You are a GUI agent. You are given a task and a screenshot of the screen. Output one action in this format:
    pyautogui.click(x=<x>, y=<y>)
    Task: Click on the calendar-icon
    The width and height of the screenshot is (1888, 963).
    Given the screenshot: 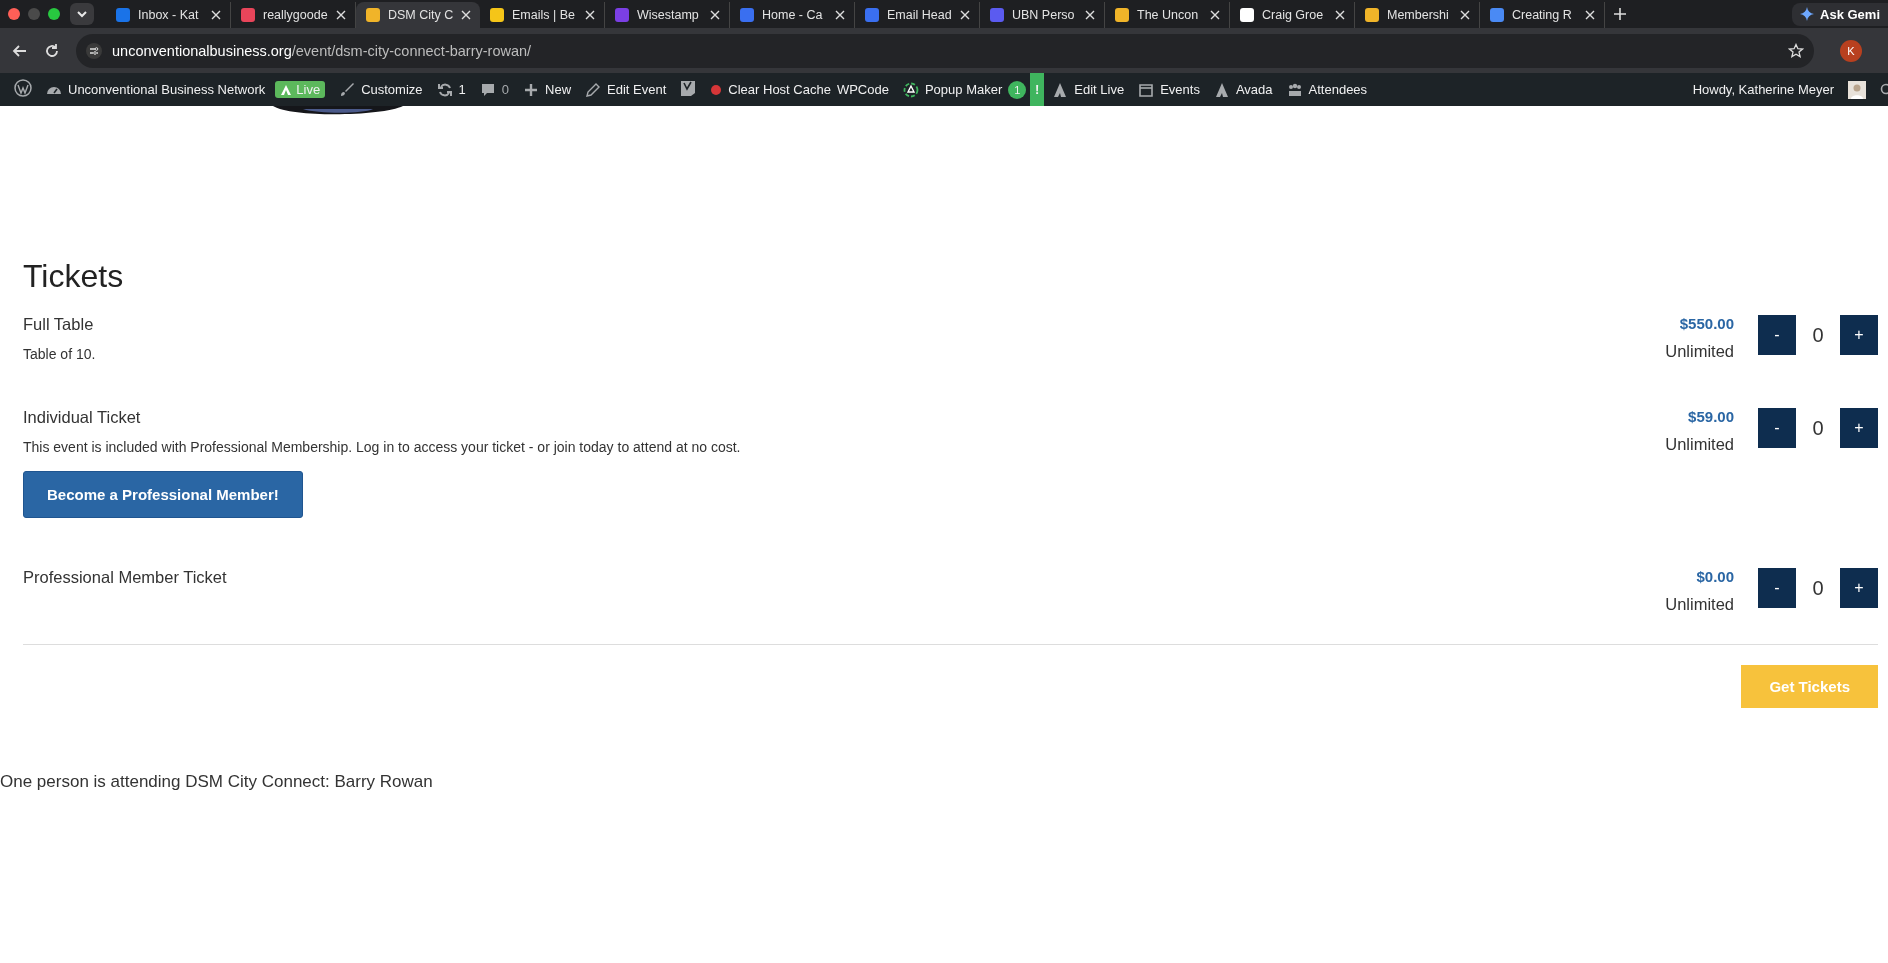 What is the action you would take?
    pyautogui.click(x=1146, y=89)
    